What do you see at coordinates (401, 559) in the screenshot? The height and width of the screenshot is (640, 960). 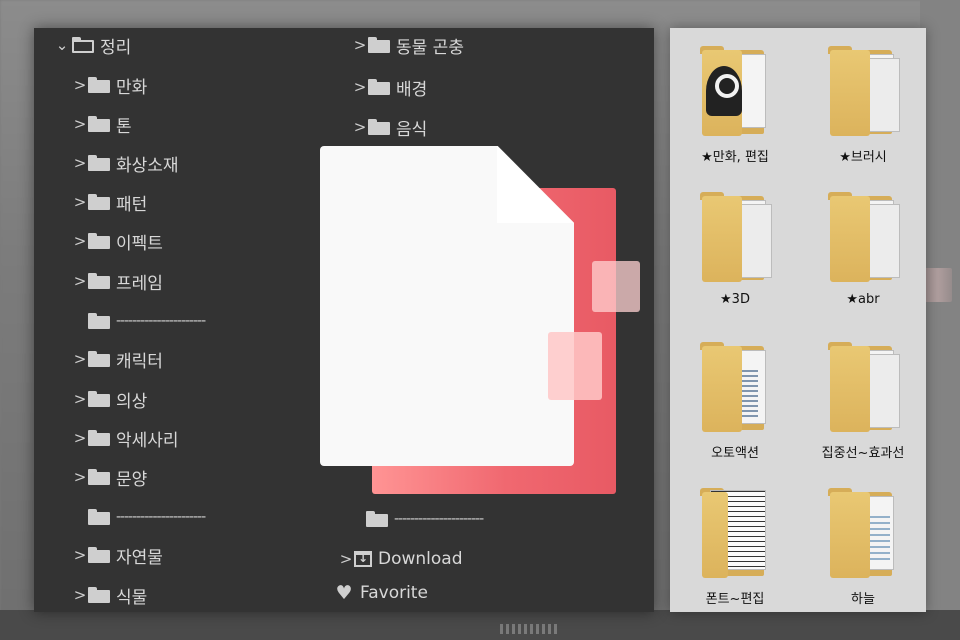 I see `tree-item-download: > Download` at bounding box center [401, 559].